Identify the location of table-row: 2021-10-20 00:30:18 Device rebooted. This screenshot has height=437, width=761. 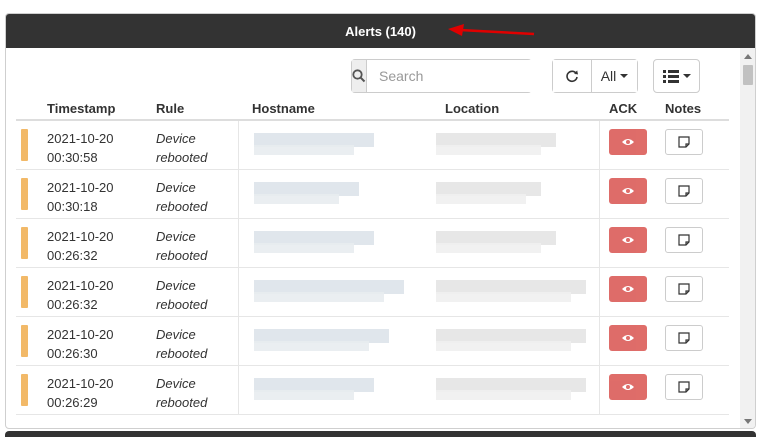
(372, 194).